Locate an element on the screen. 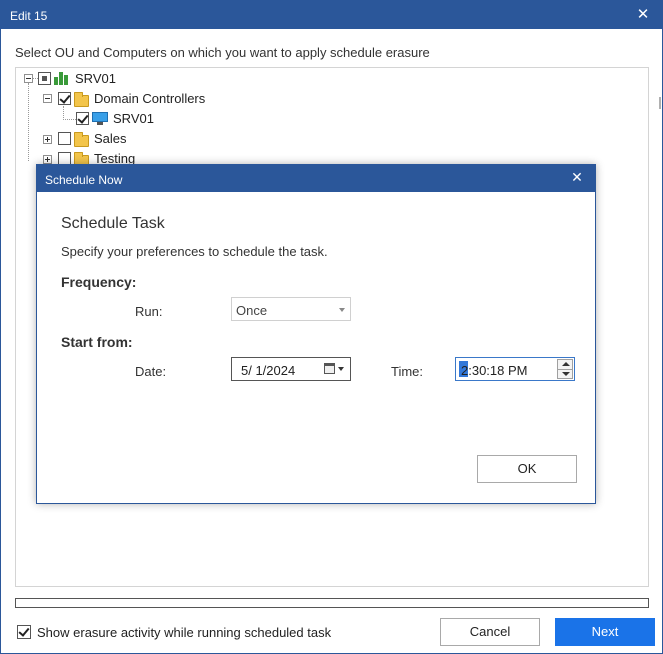 The image size is (663, 654). tree-node-domain-controllers: Domain Controllers is located at coordinates (149, 100).